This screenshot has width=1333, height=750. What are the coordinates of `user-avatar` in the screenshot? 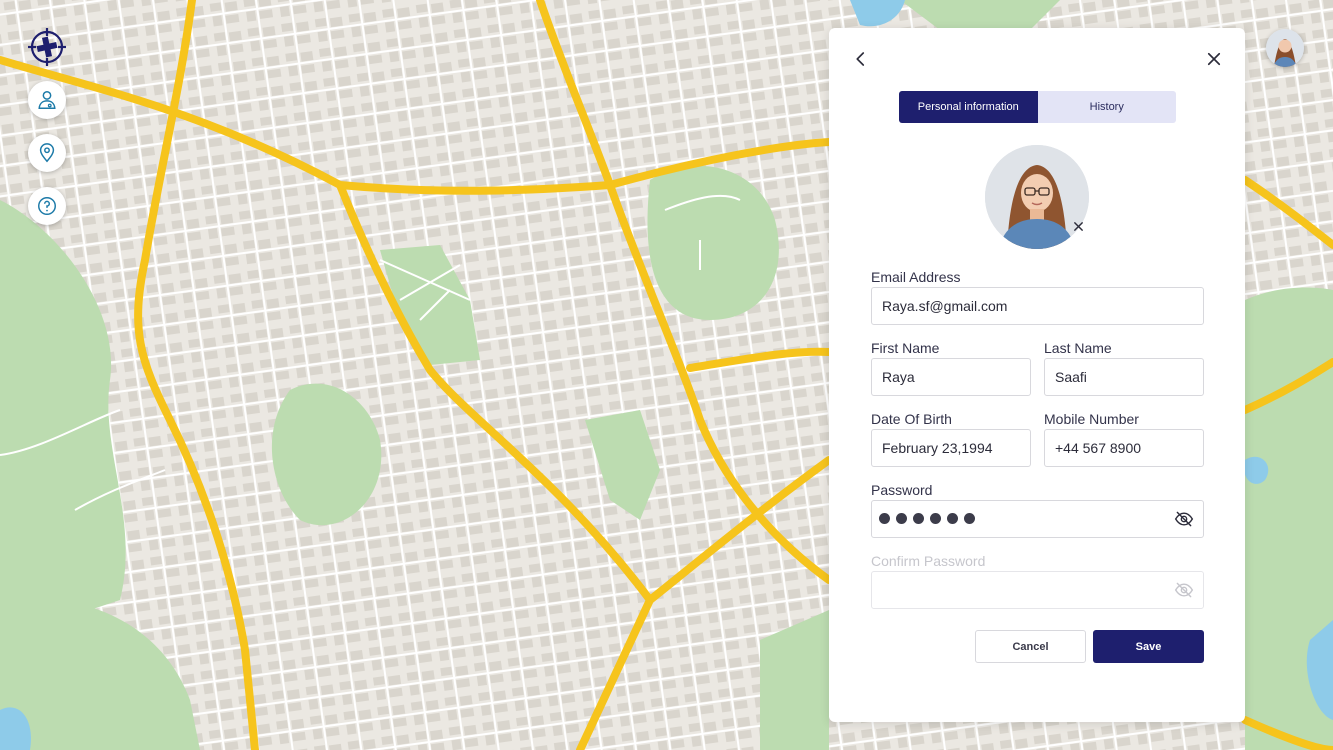 It's located at (1285, 48).